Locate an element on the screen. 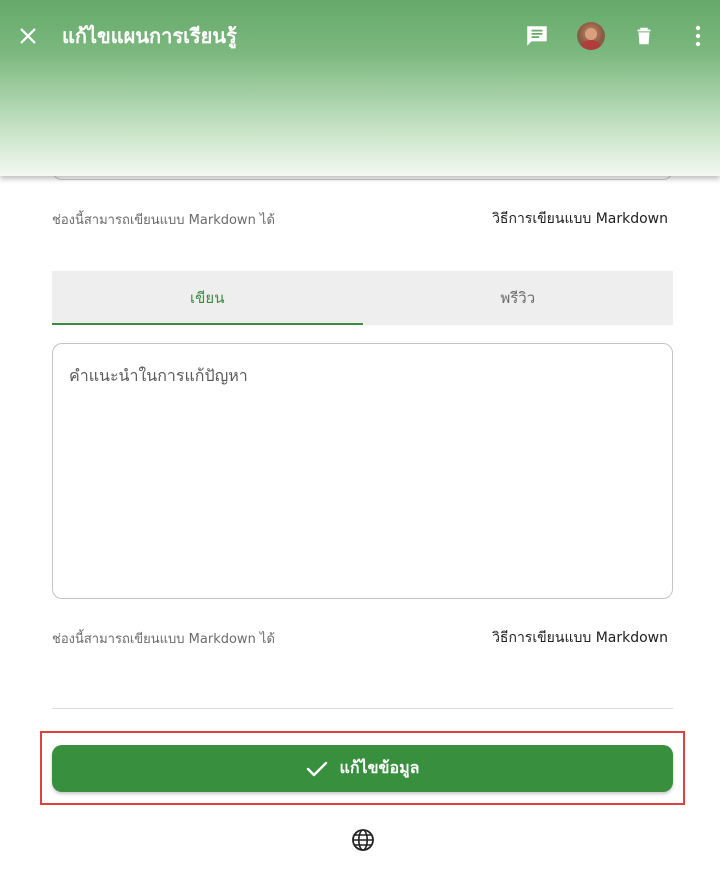  comment-icon is located at coordinates (537, 36).